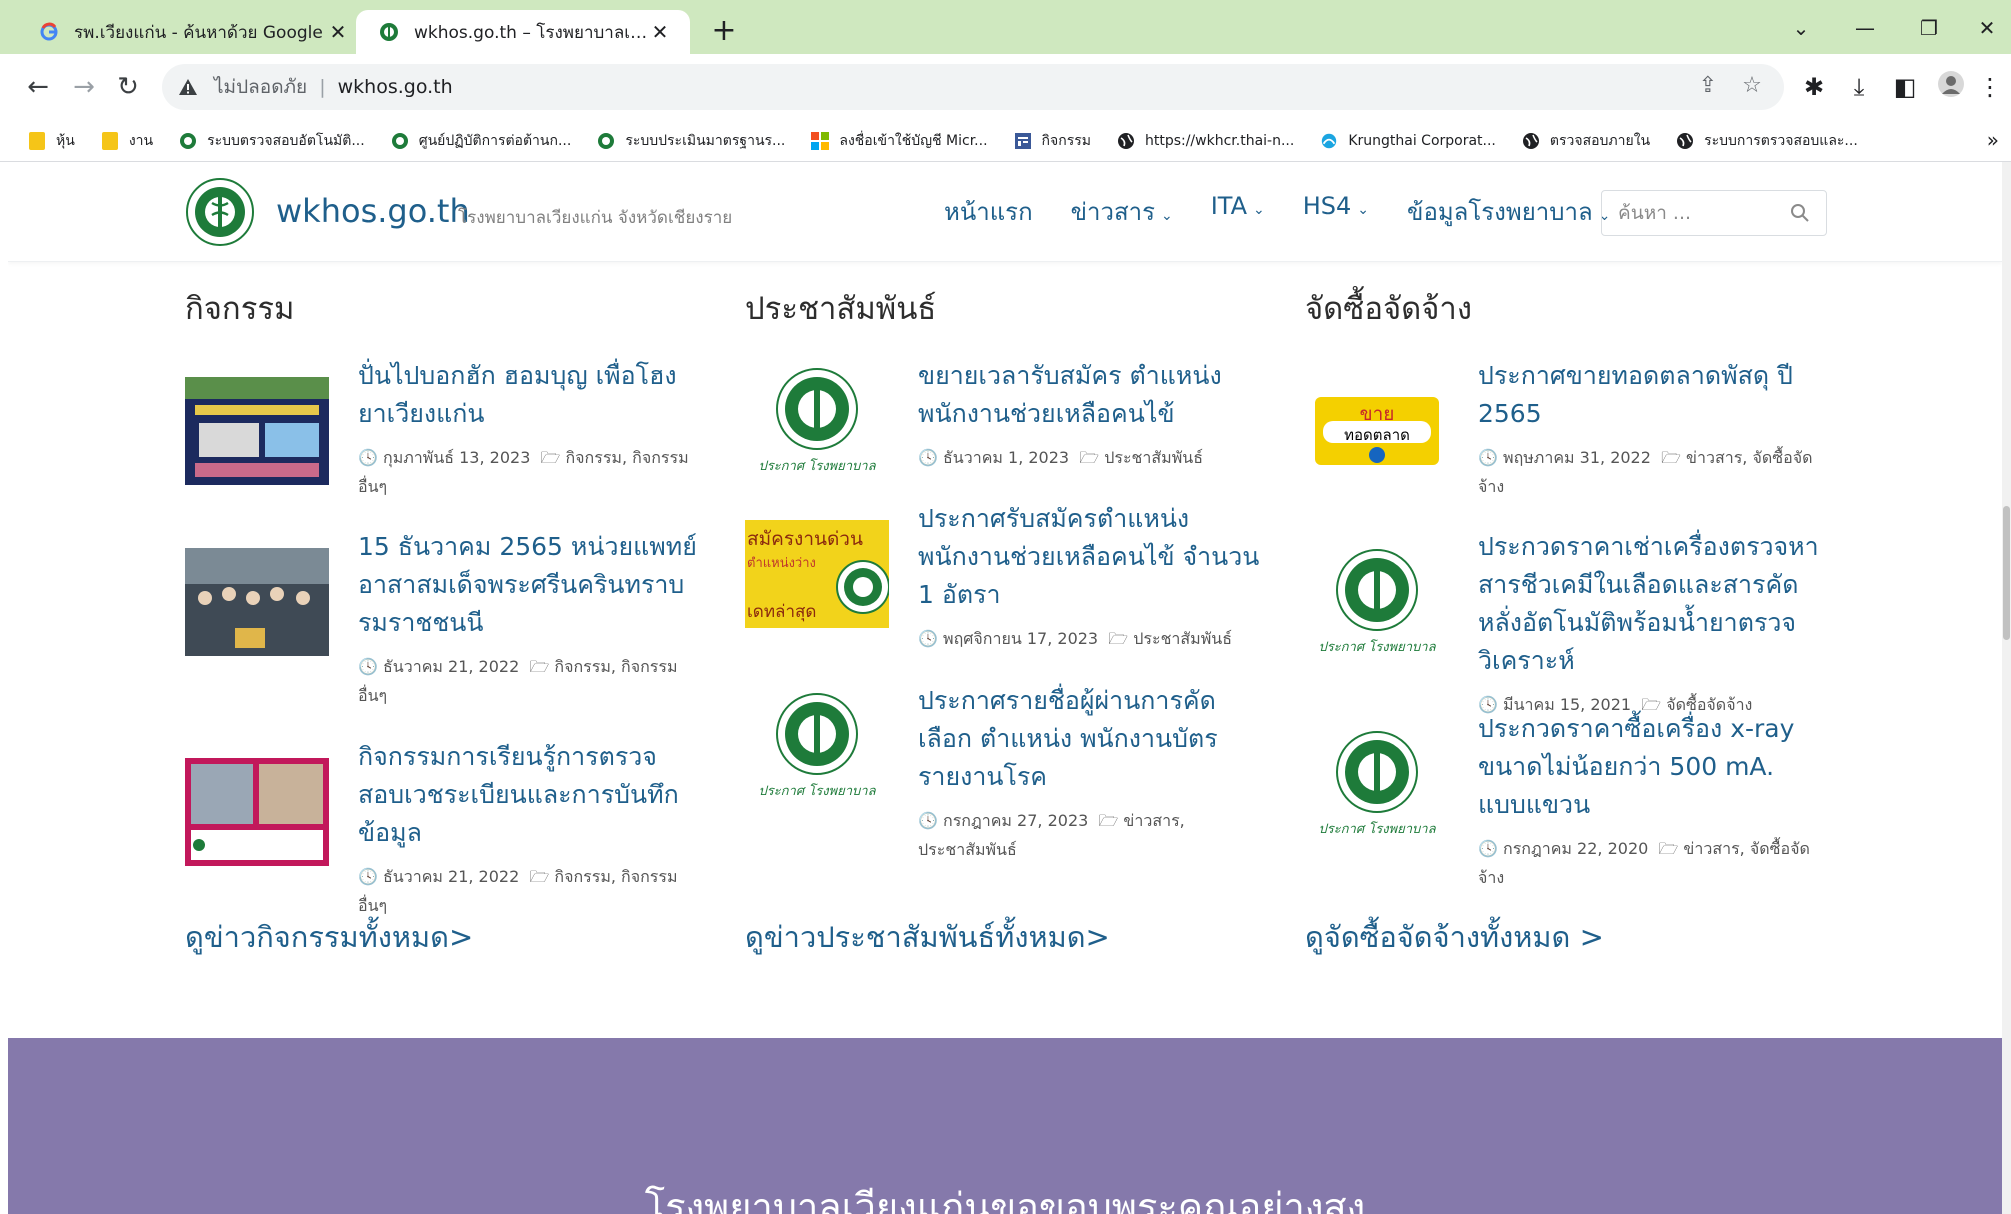 Image resolution: width=2011 pixels, height=1214 pixels. I want to click on minimize-icon: —, so click(1865, 28).